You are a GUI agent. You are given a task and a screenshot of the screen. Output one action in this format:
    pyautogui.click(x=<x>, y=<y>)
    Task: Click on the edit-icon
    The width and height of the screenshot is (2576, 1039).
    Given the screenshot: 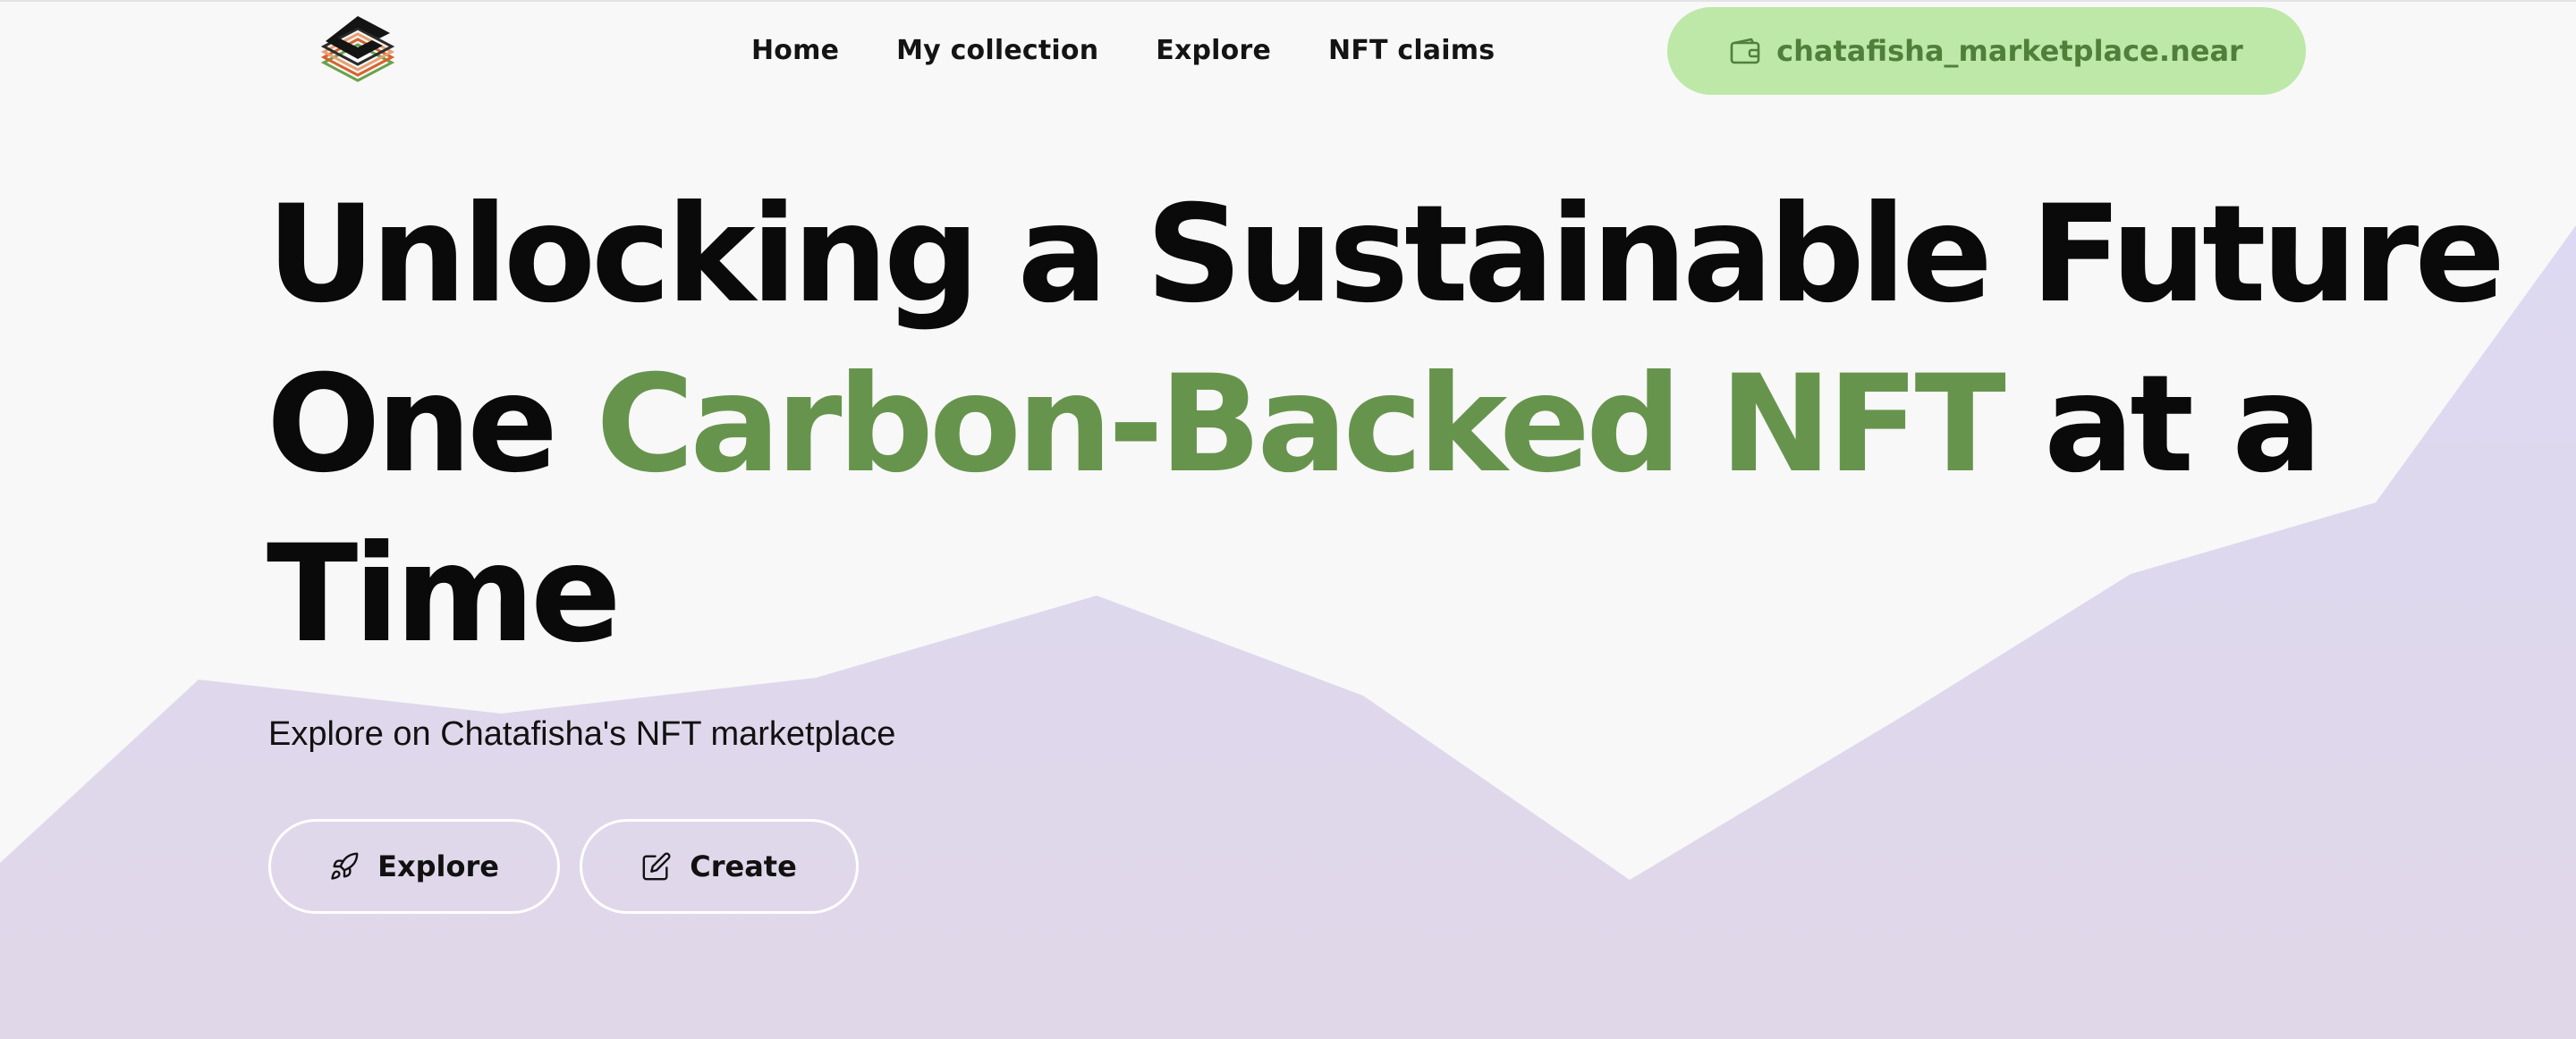 What is the action you would take?
    pyautogui.click(x=656, y=866)
    